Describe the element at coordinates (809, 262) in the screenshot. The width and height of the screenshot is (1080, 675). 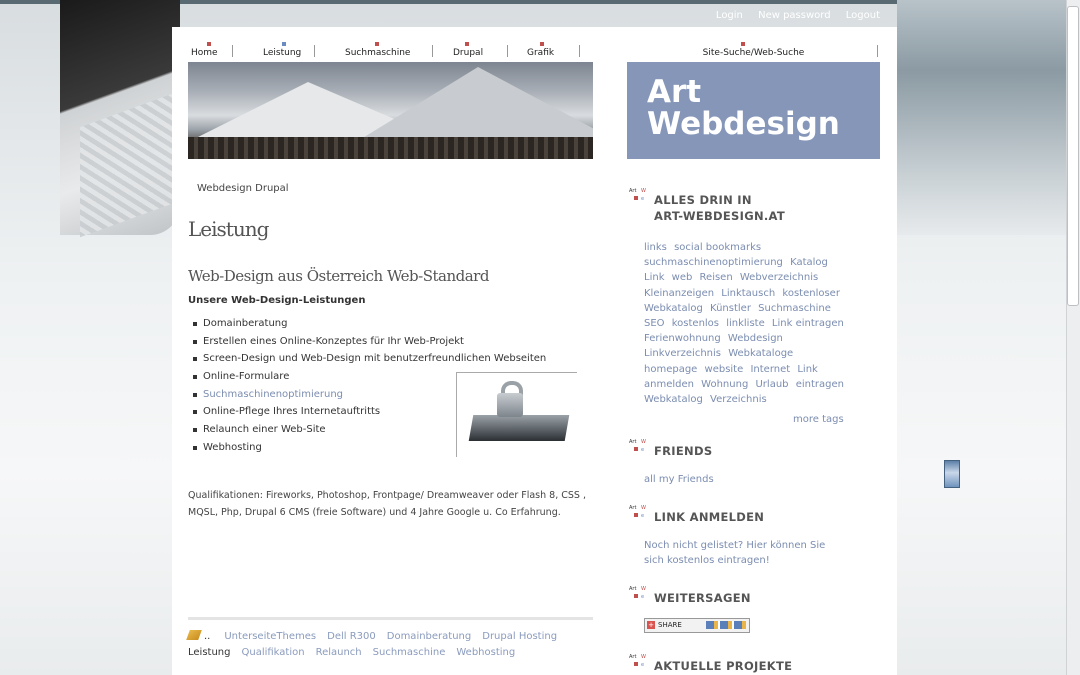
I see `tag-link: Katalog` at that location.